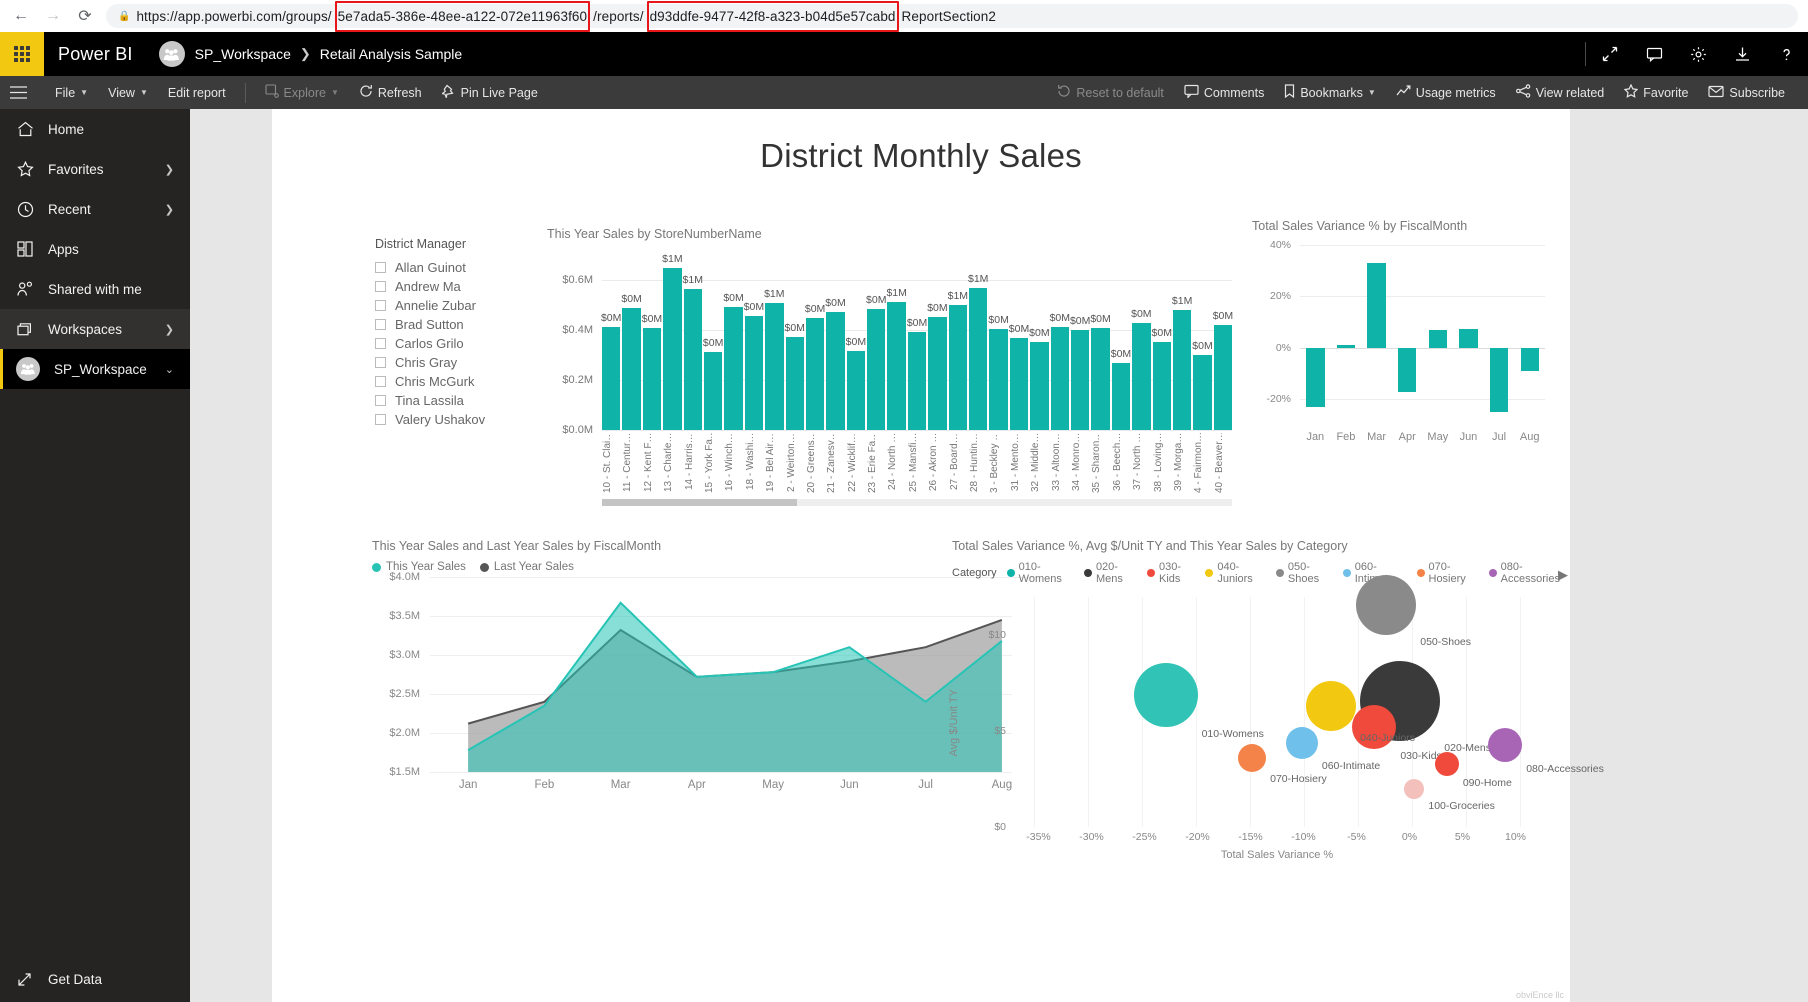  I want to click on sidebar-item-apps: Apps, so click(95, 249).